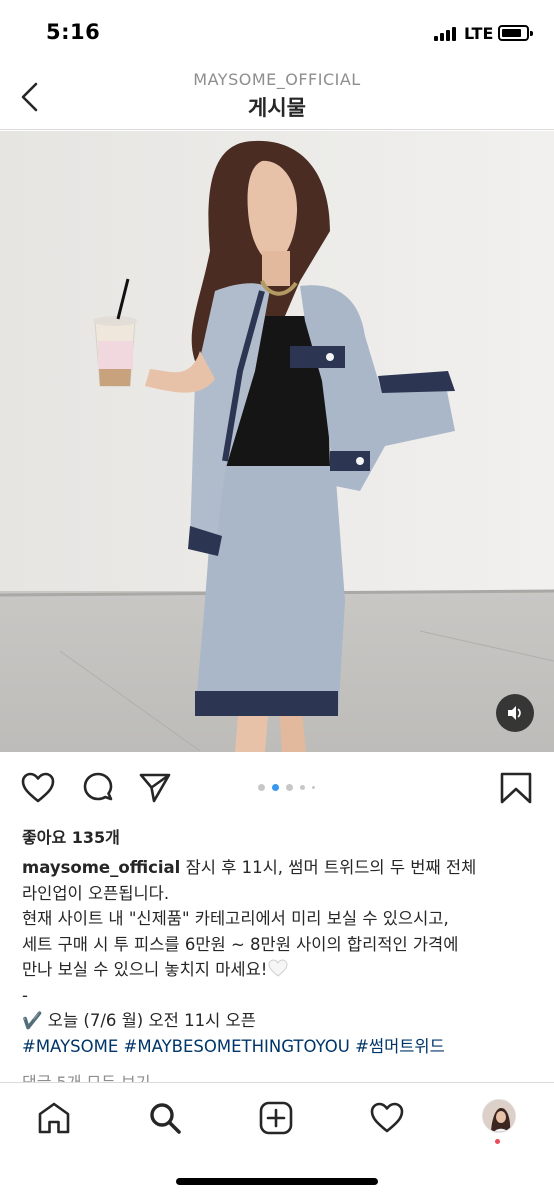  What do you see at coordinates (446, 34) in the screenshot?
I see `signal-icon` at bounding box center [446, 34].